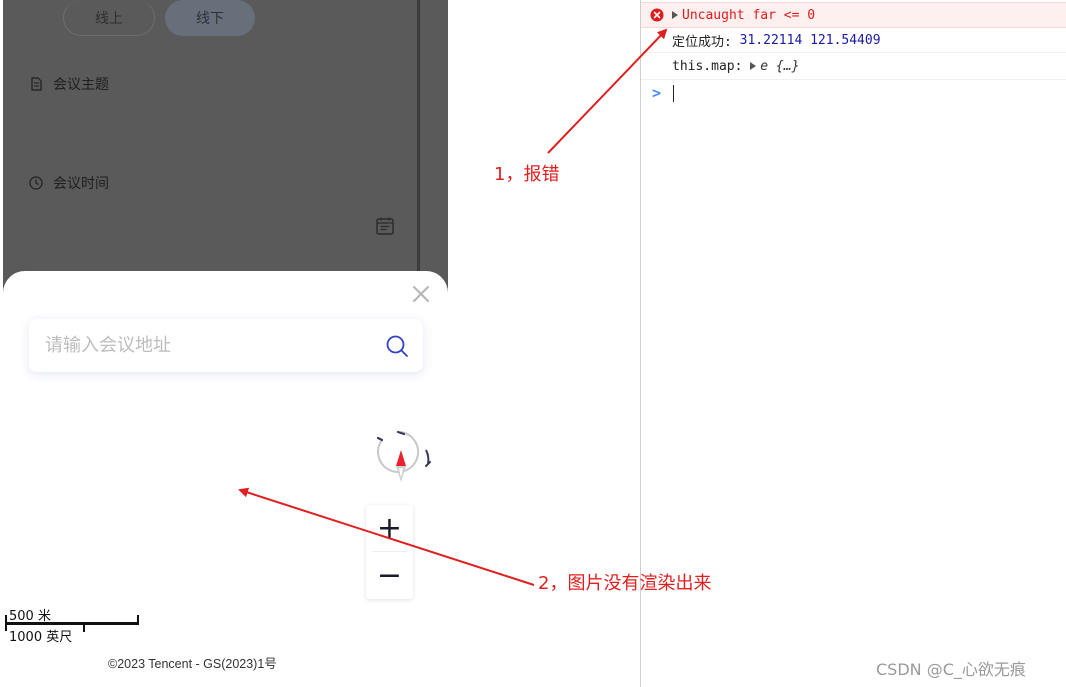  I want to click on console-log-row: this.map: e {…}, so click(853, 66).